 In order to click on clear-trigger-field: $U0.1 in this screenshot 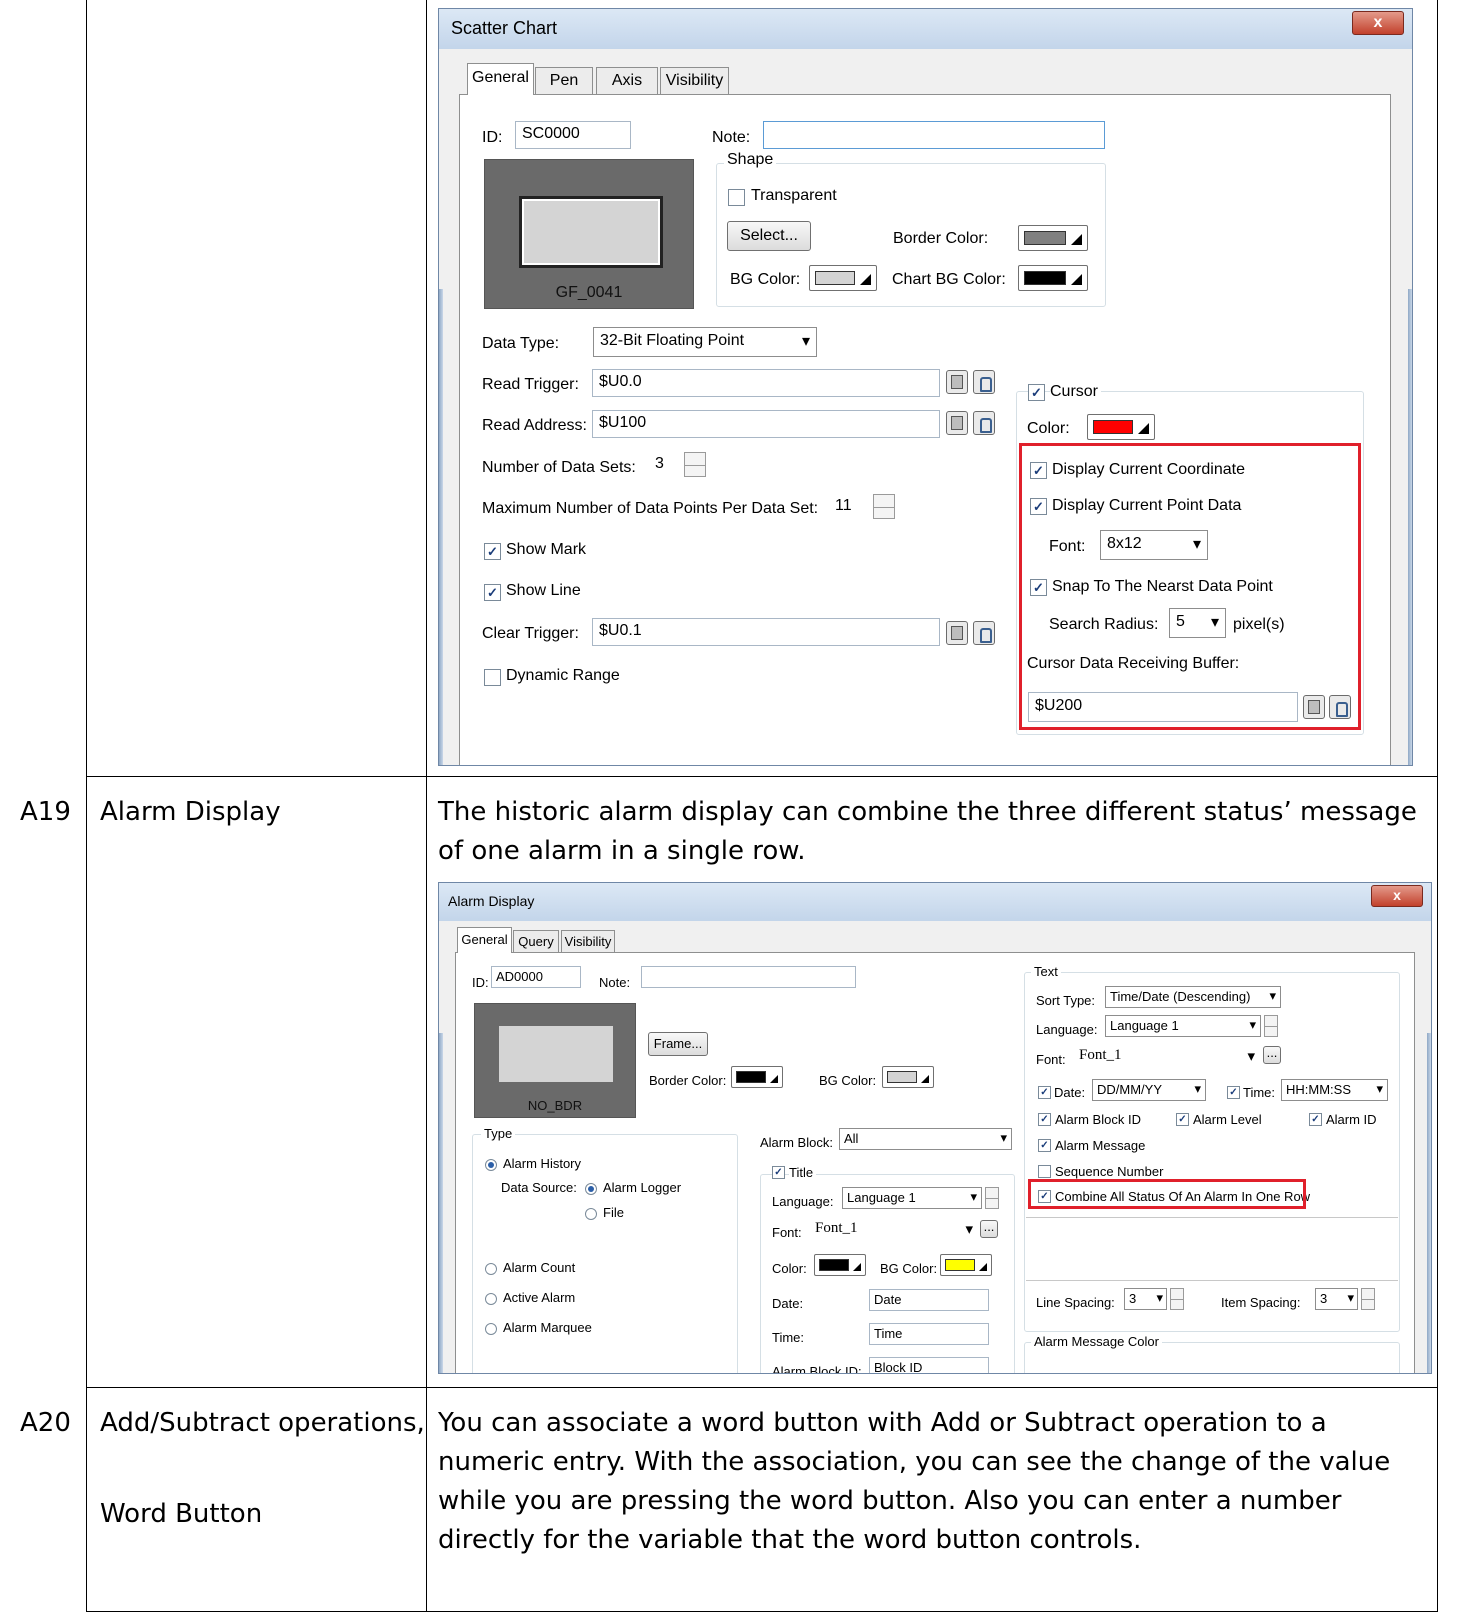, I will do `click(766, 632)`.